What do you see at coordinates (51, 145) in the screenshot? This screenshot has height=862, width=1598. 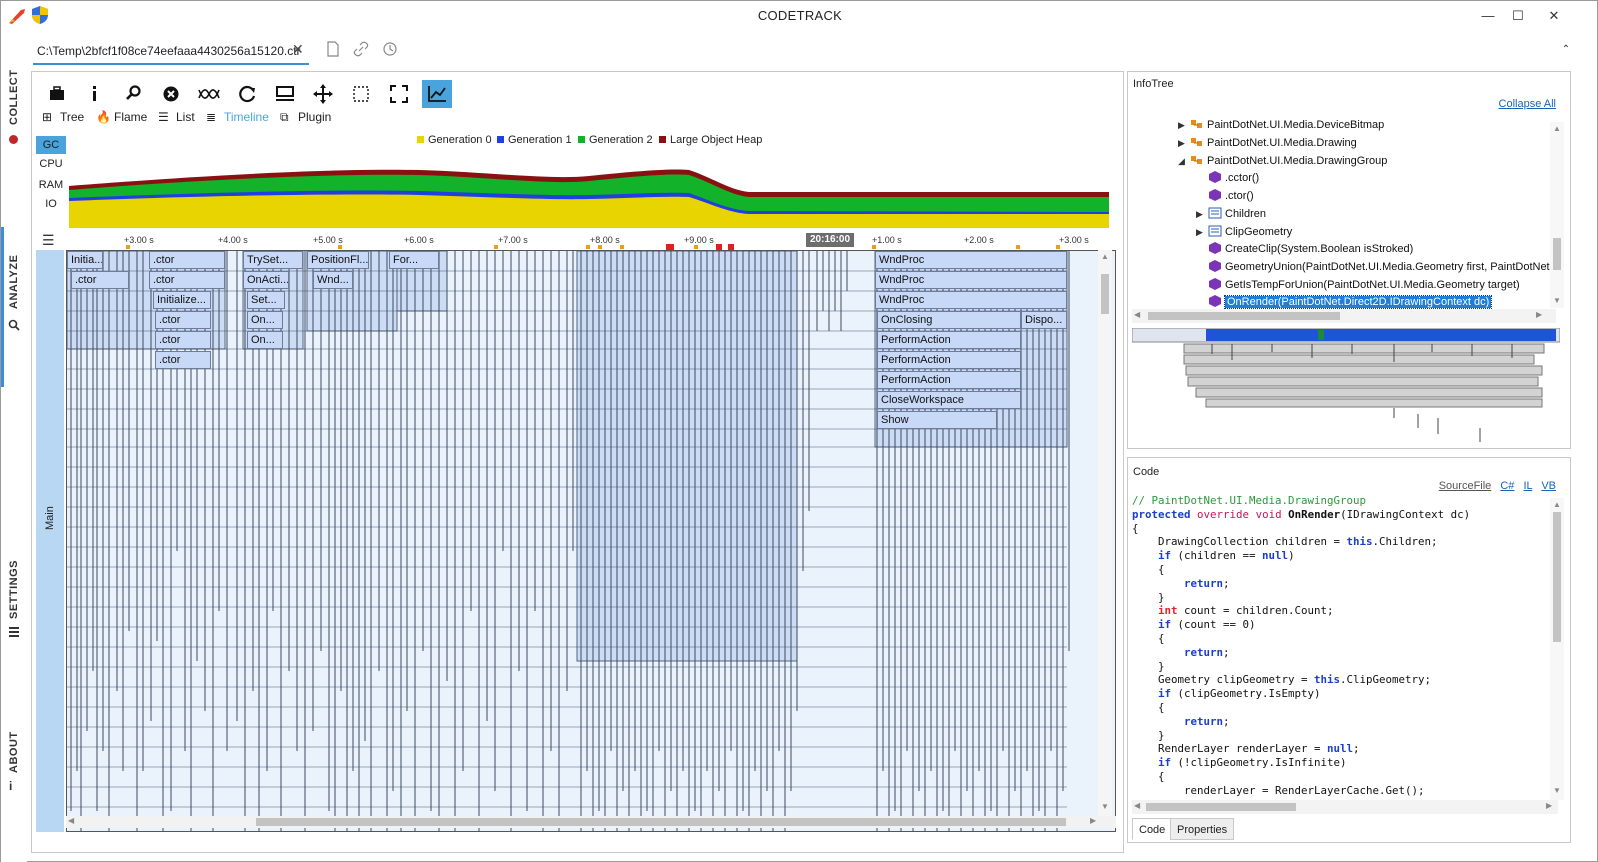 I see `metric-gc-button: GC` at bounding box center [51, 145].